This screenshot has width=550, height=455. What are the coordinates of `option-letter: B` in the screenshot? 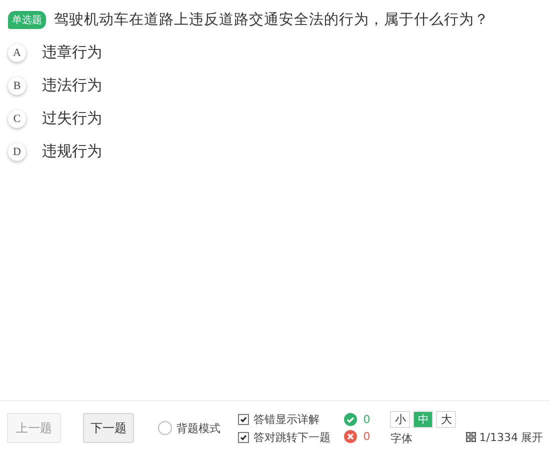 It's located at (17, 85).